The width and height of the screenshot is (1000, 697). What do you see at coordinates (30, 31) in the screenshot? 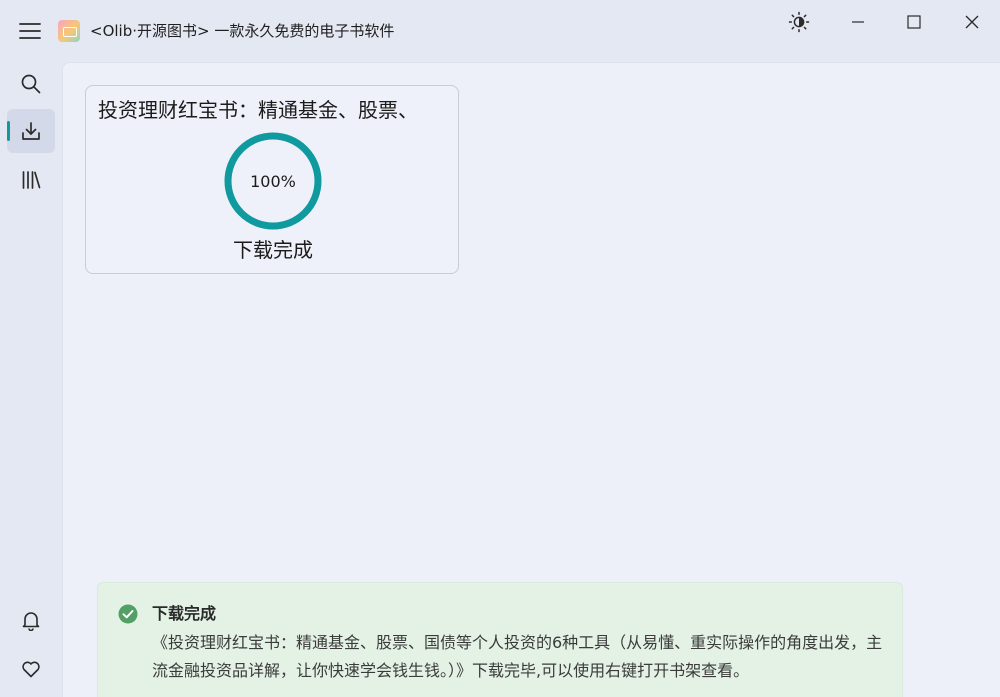
I see `hamburger-menu-icon` at bounding box center [30, 31].